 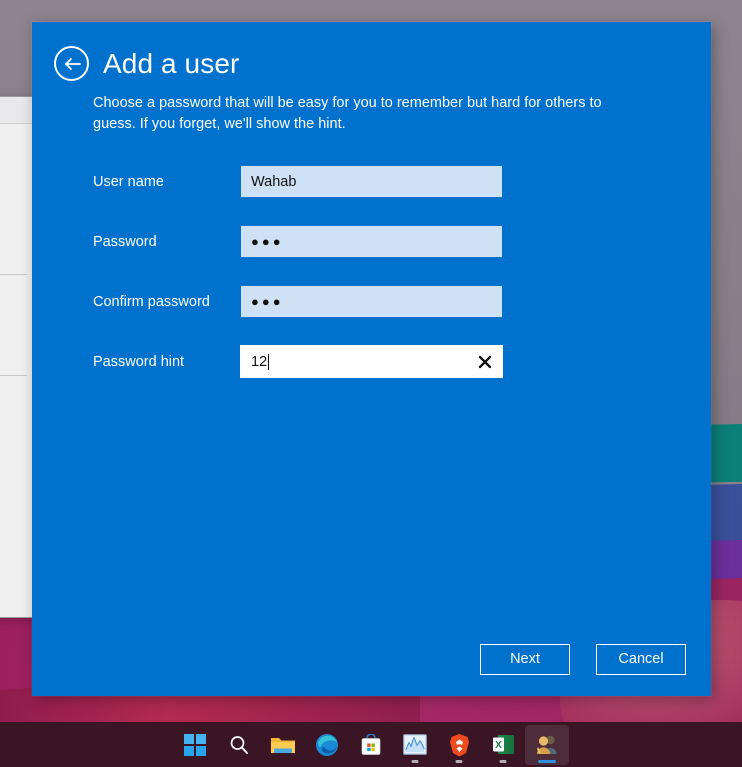 What do you see at coordinates (17, 539) in the screenshot?
I see `bg-text-cancel: Cance` at bounding box center [17, 539].